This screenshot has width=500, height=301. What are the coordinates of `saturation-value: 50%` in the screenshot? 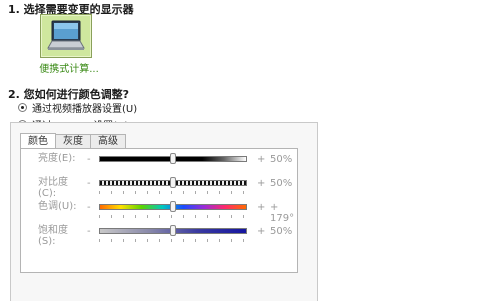 It's located at (281, 231).